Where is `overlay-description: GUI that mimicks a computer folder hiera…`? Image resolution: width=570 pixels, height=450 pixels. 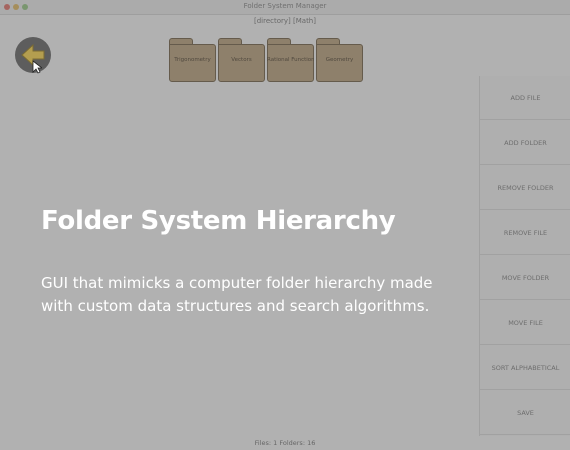 overlay-description: GUI that mimicks a computer folder hiera… is located at coordinates (237, 294).